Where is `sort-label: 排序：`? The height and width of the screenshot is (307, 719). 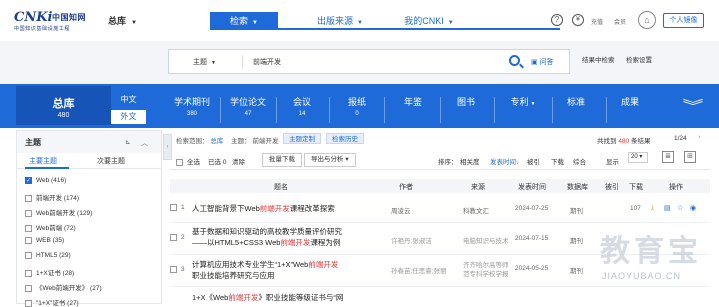 sort-label: 排序： is located at coordinates (448, 162).